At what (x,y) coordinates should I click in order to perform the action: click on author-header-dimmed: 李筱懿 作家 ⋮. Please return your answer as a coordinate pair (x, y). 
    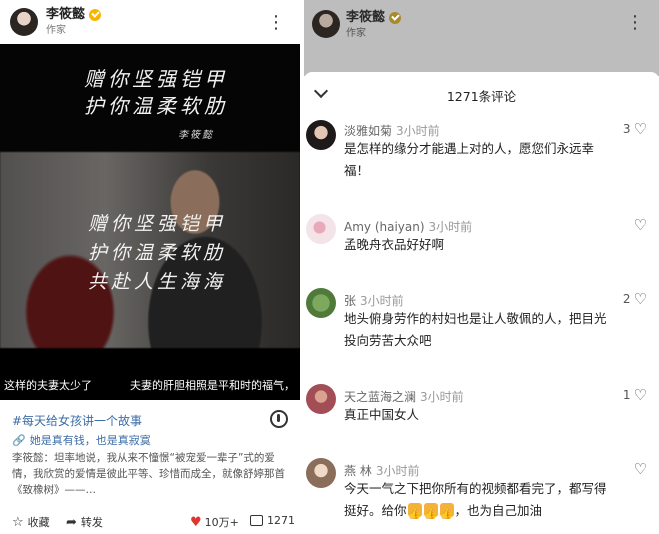
    Looking at the image, I should click on (481, 28).